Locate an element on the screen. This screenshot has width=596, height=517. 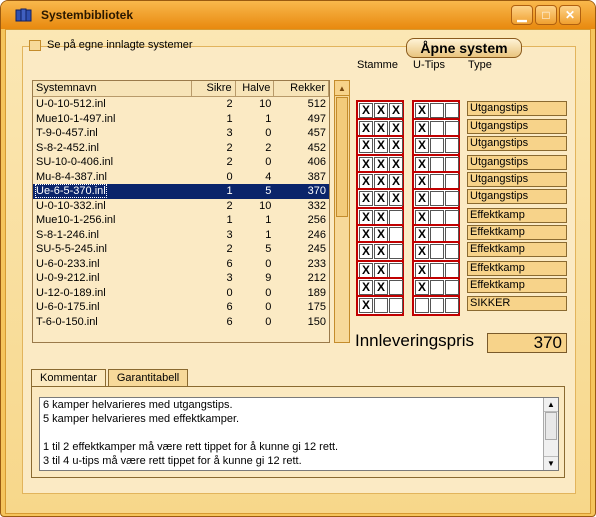
tab-kommentar: Kommentar is located at coordinates (68, 378).